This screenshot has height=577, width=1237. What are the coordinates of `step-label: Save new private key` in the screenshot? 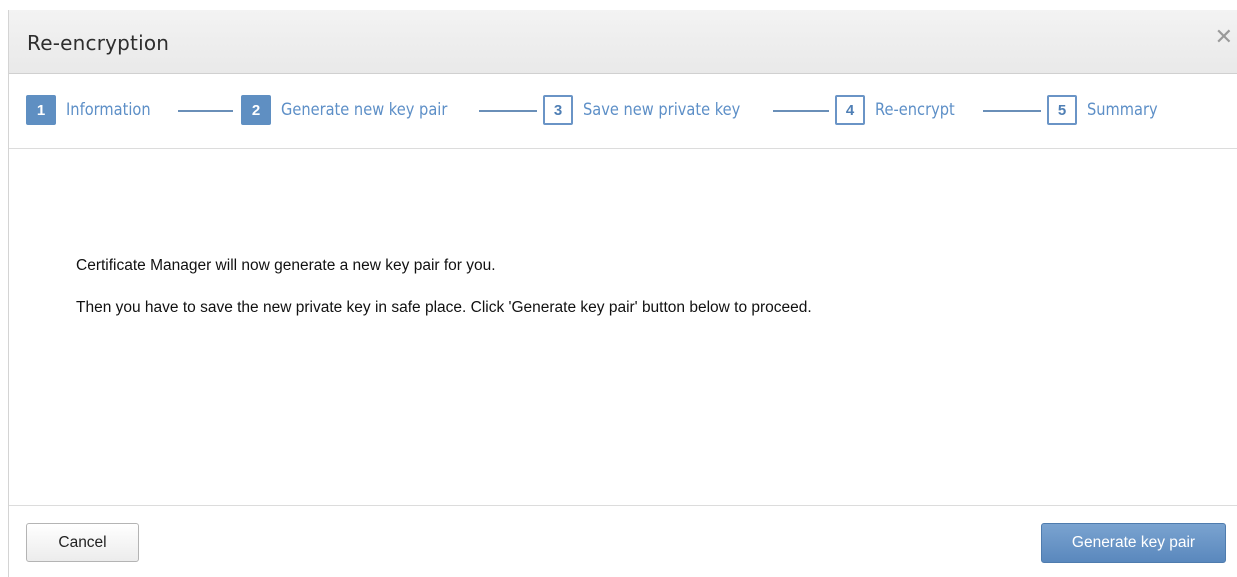 It's located at (662, 110).